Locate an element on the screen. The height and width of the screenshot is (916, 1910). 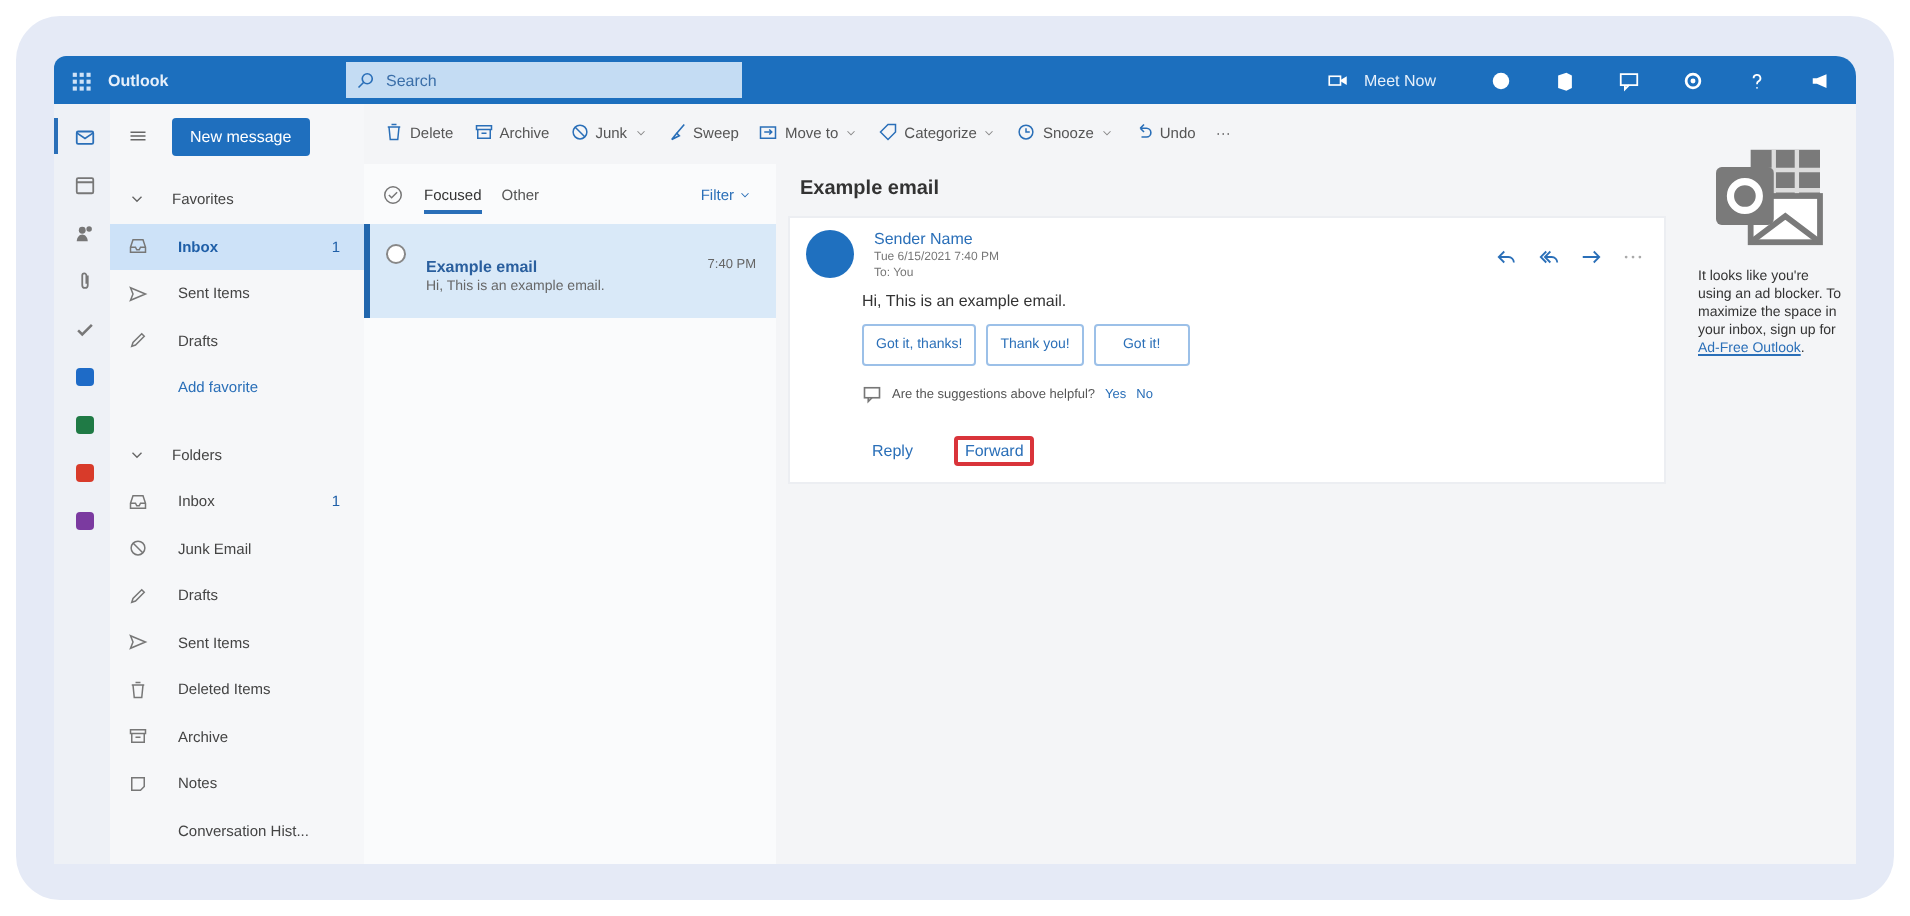
menu-icon is located at coordinates (138, 136).